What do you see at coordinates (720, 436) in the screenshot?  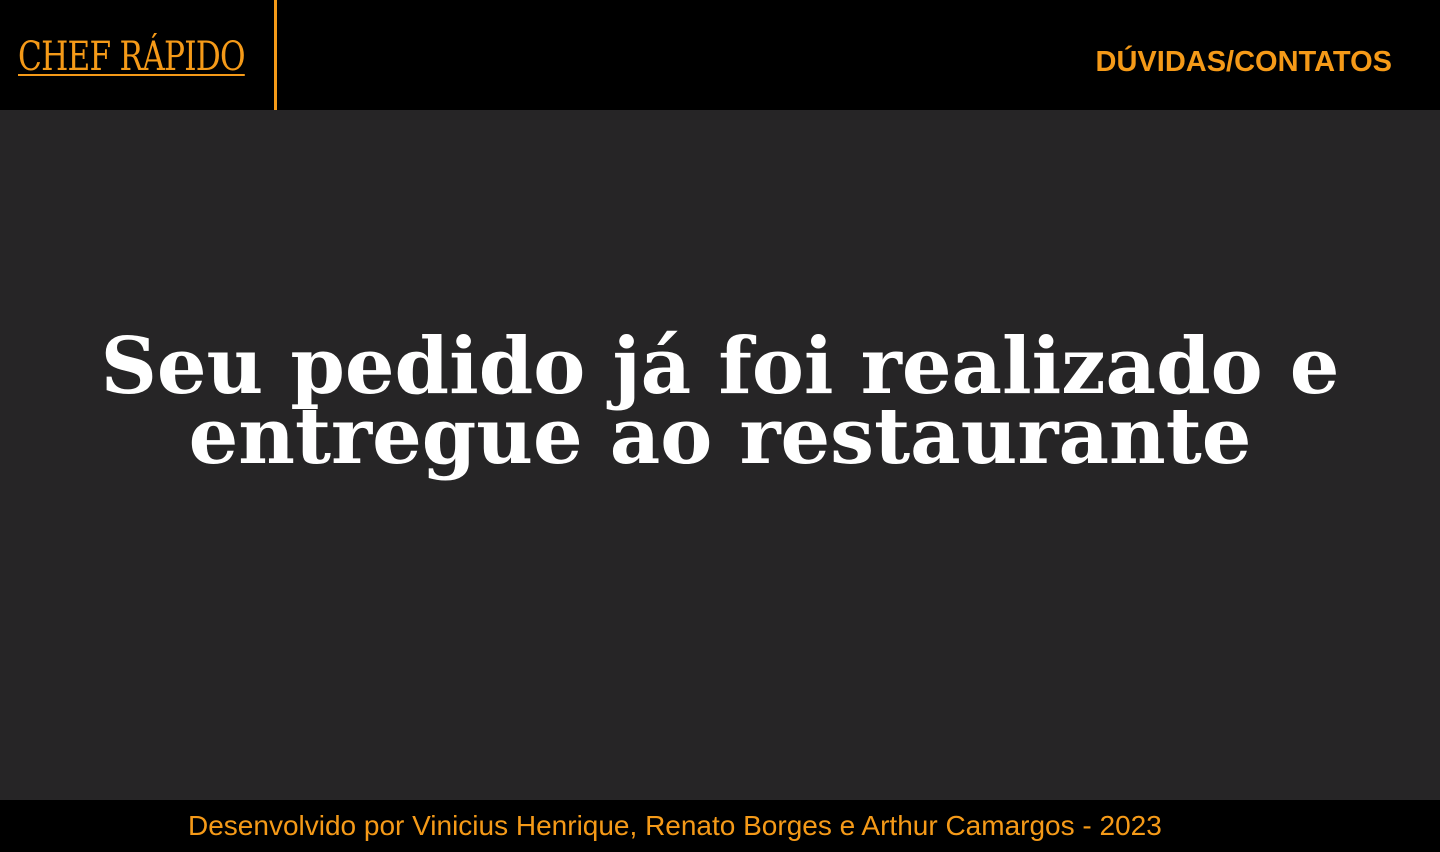 I see `headline-line-2: entregue ao restaurante` at bounding box center [720, 436].